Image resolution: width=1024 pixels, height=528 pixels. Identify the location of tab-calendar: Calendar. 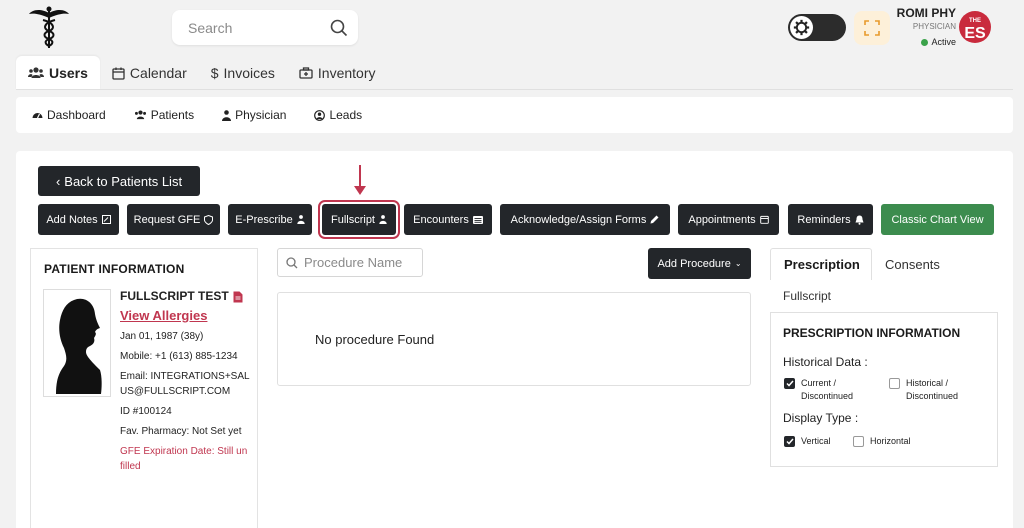
(149, 73).